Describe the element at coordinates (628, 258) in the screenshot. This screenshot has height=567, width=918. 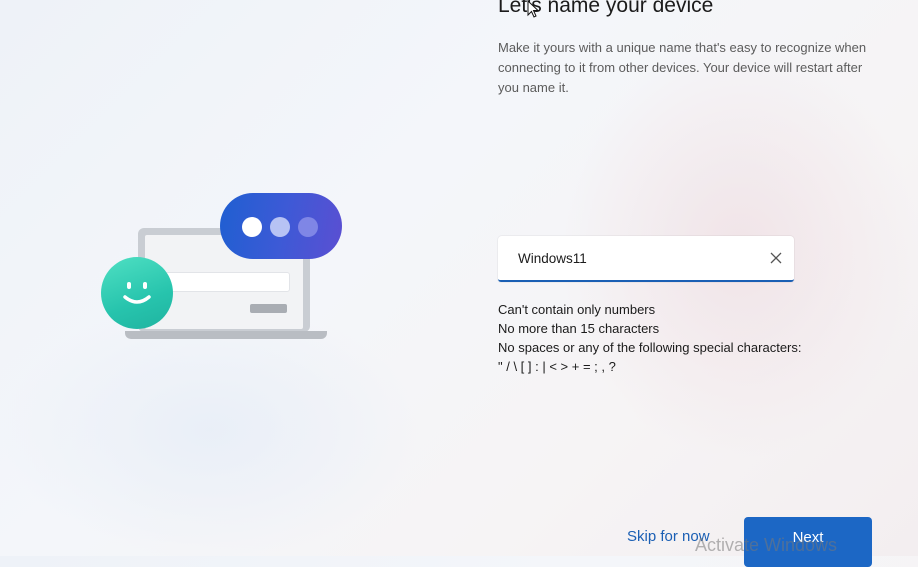
I see `device-name-input` at that location.